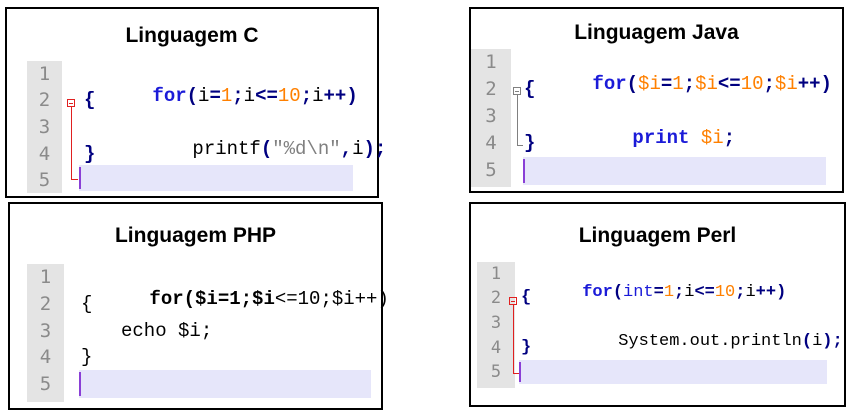 This screenshot has height=419, width=859. I want to click on panel-title: Linguagem Perl, so click(657, 235).